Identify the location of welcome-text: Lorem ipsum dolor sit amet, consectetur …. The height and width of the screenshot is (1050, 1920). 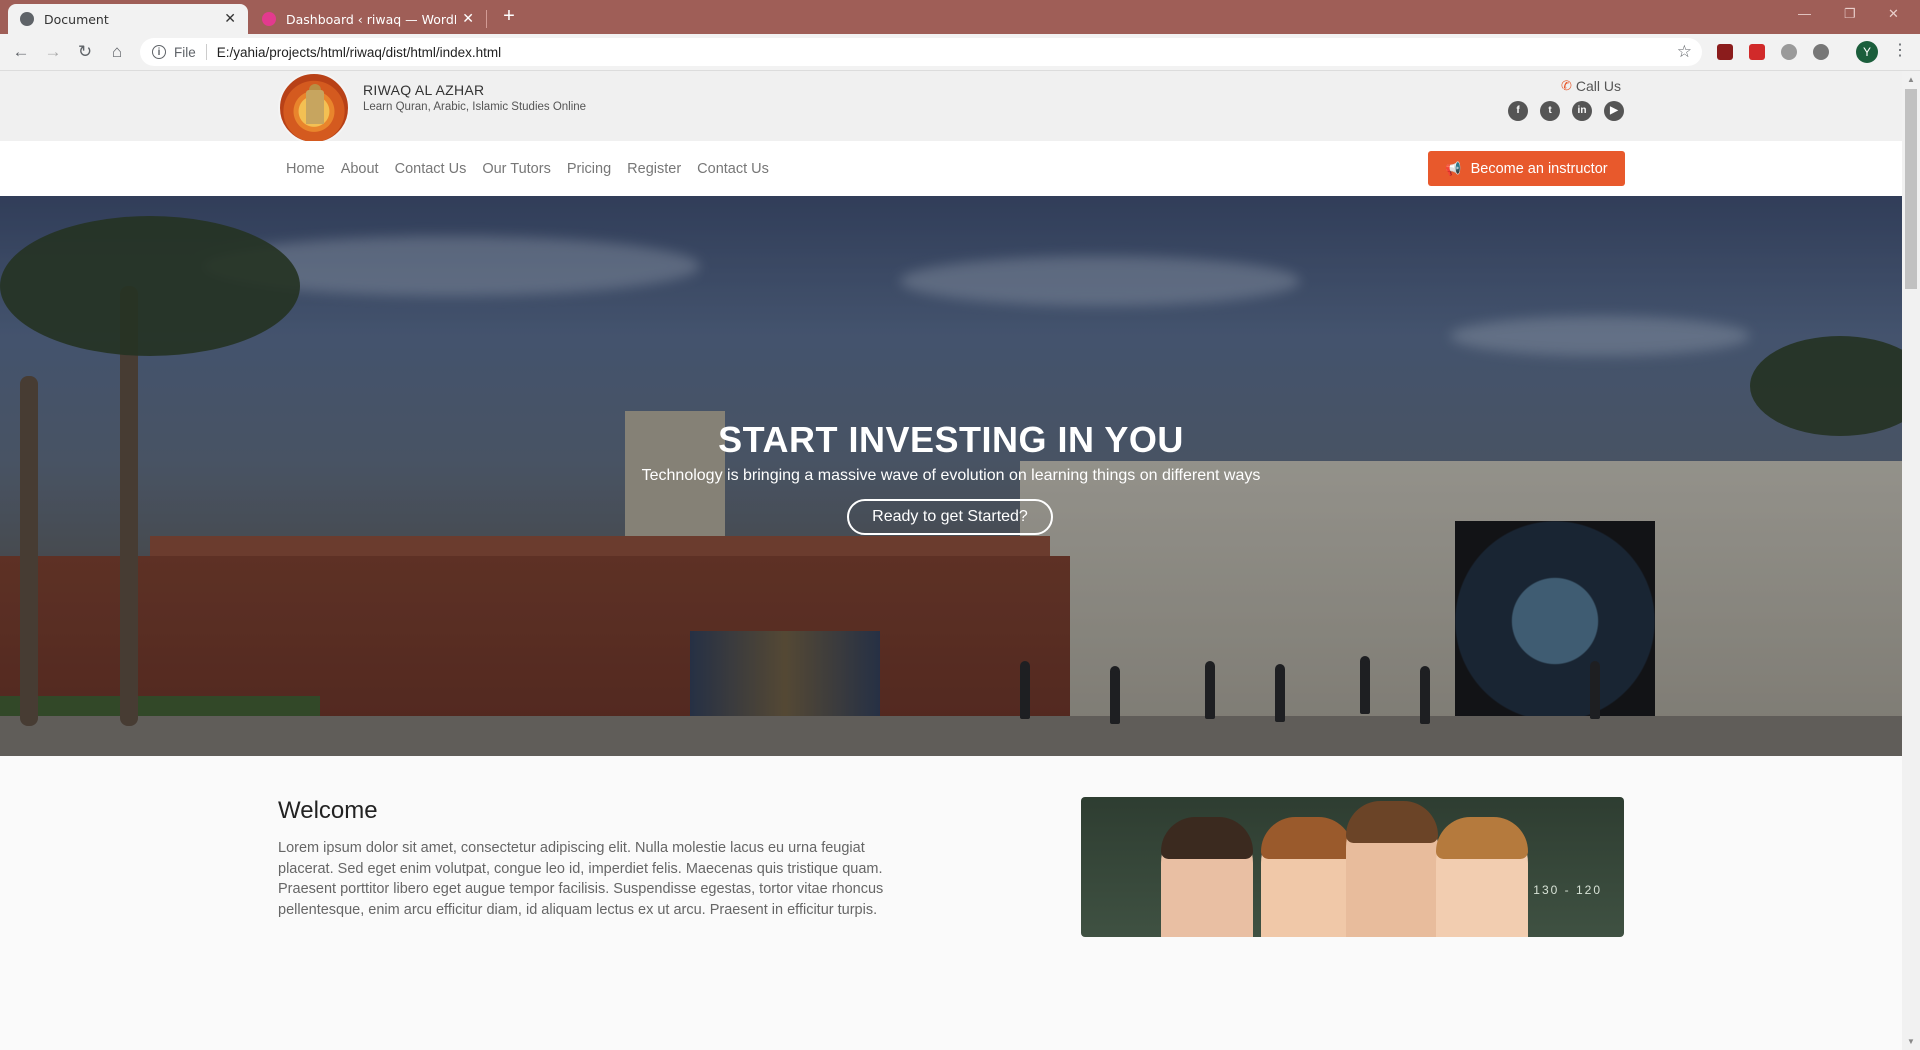
(581, 879).